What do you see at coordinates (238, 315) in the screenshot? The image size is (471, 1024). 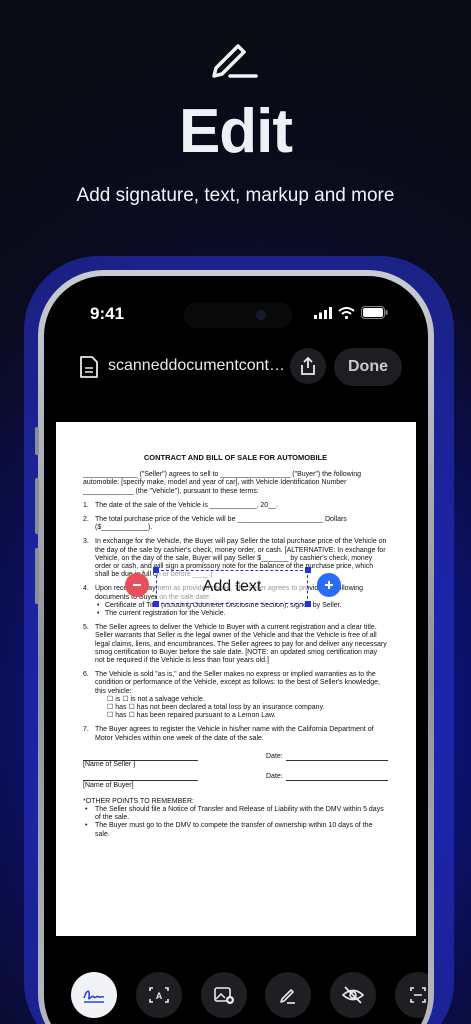 I see `dynamic-island` at bounding box center [238, 315].